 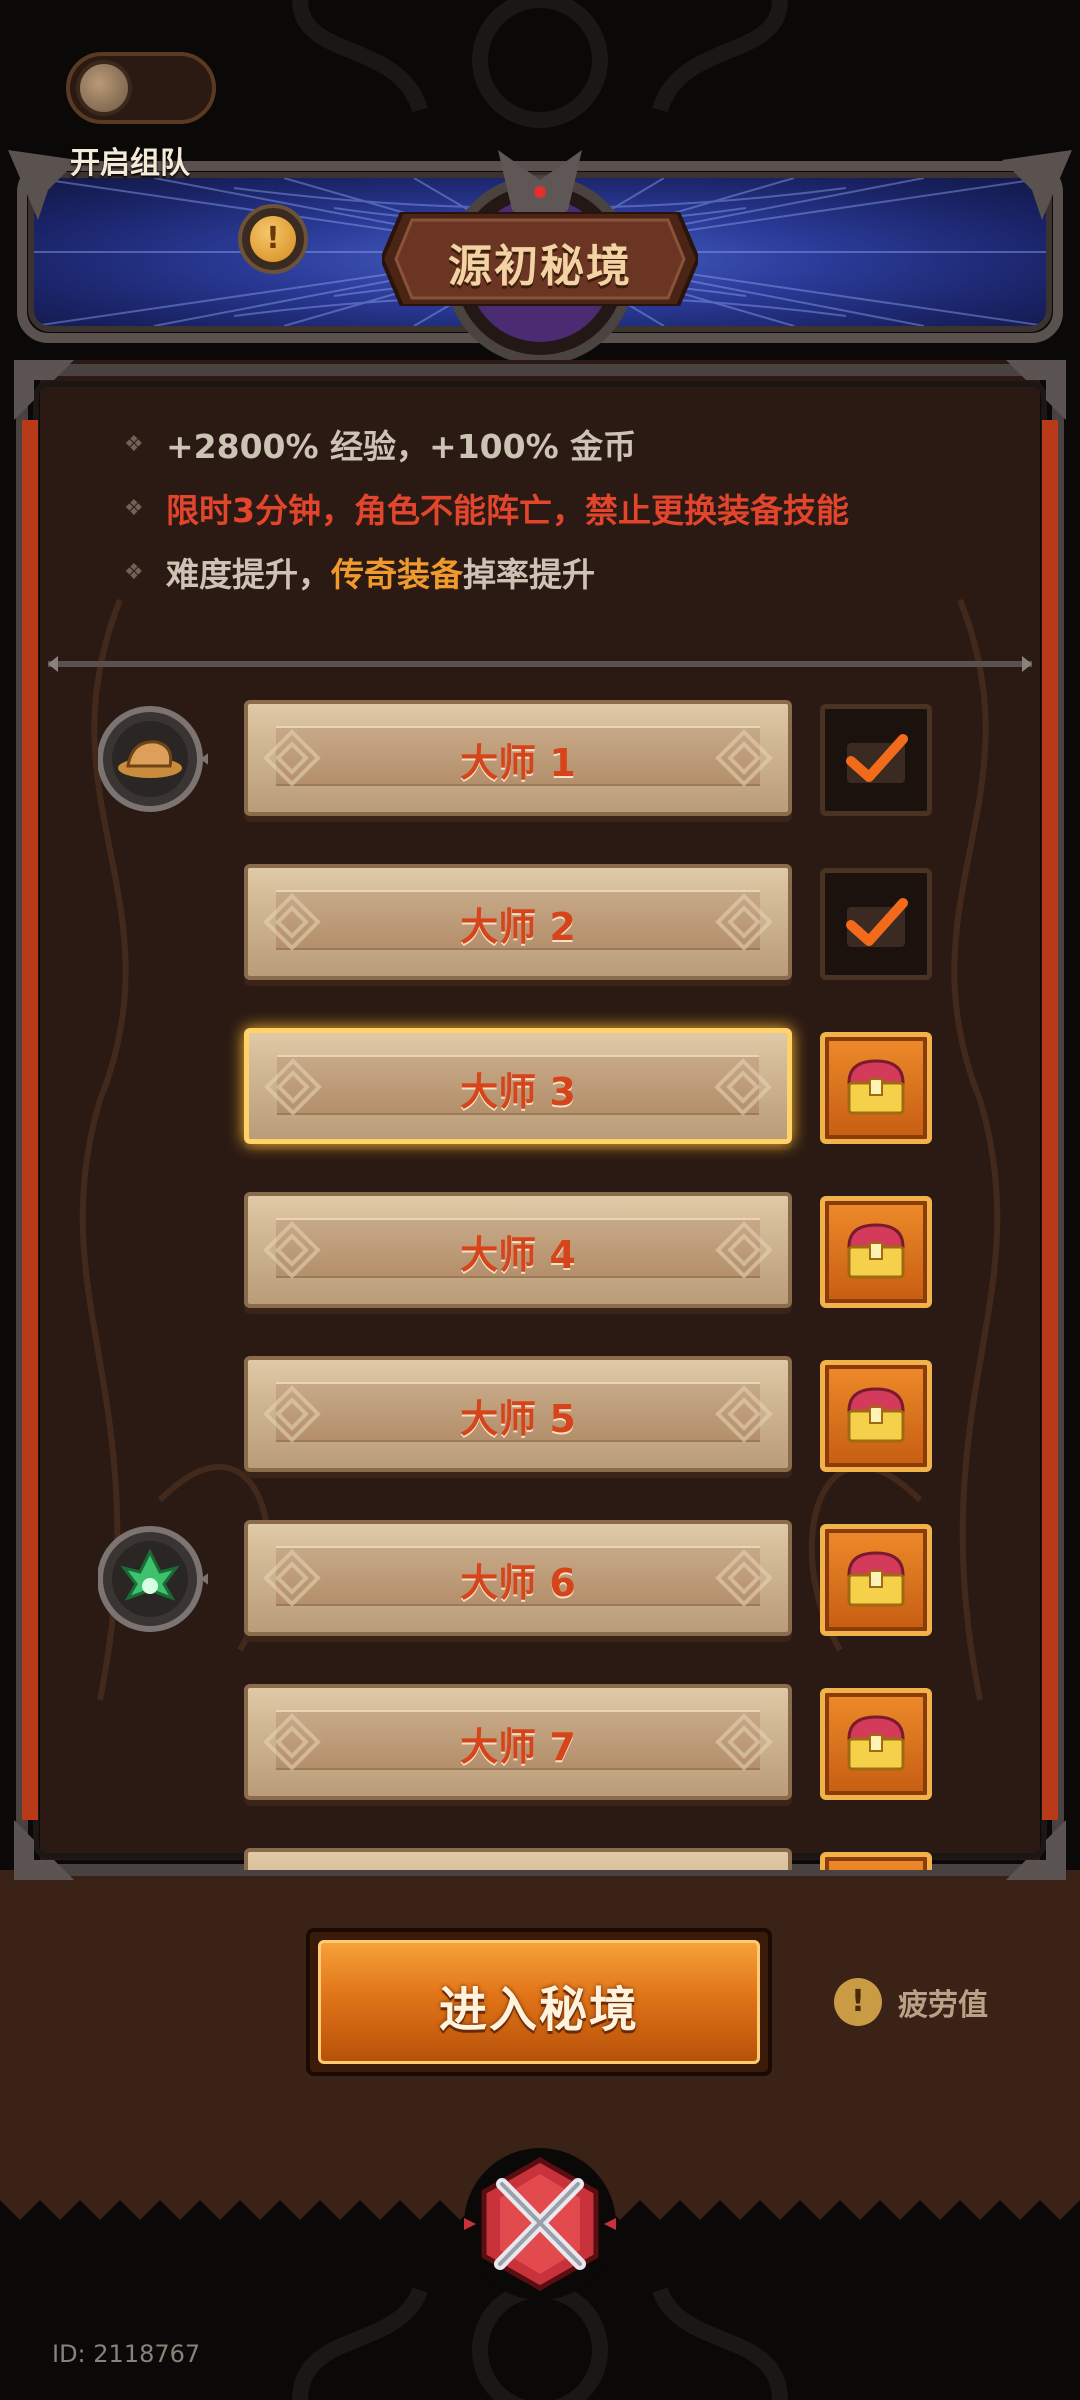 What do you see at coordinates (153, 1579) in the screenshot?
I see `leaf-icon` at bounding box center [153, 1579].